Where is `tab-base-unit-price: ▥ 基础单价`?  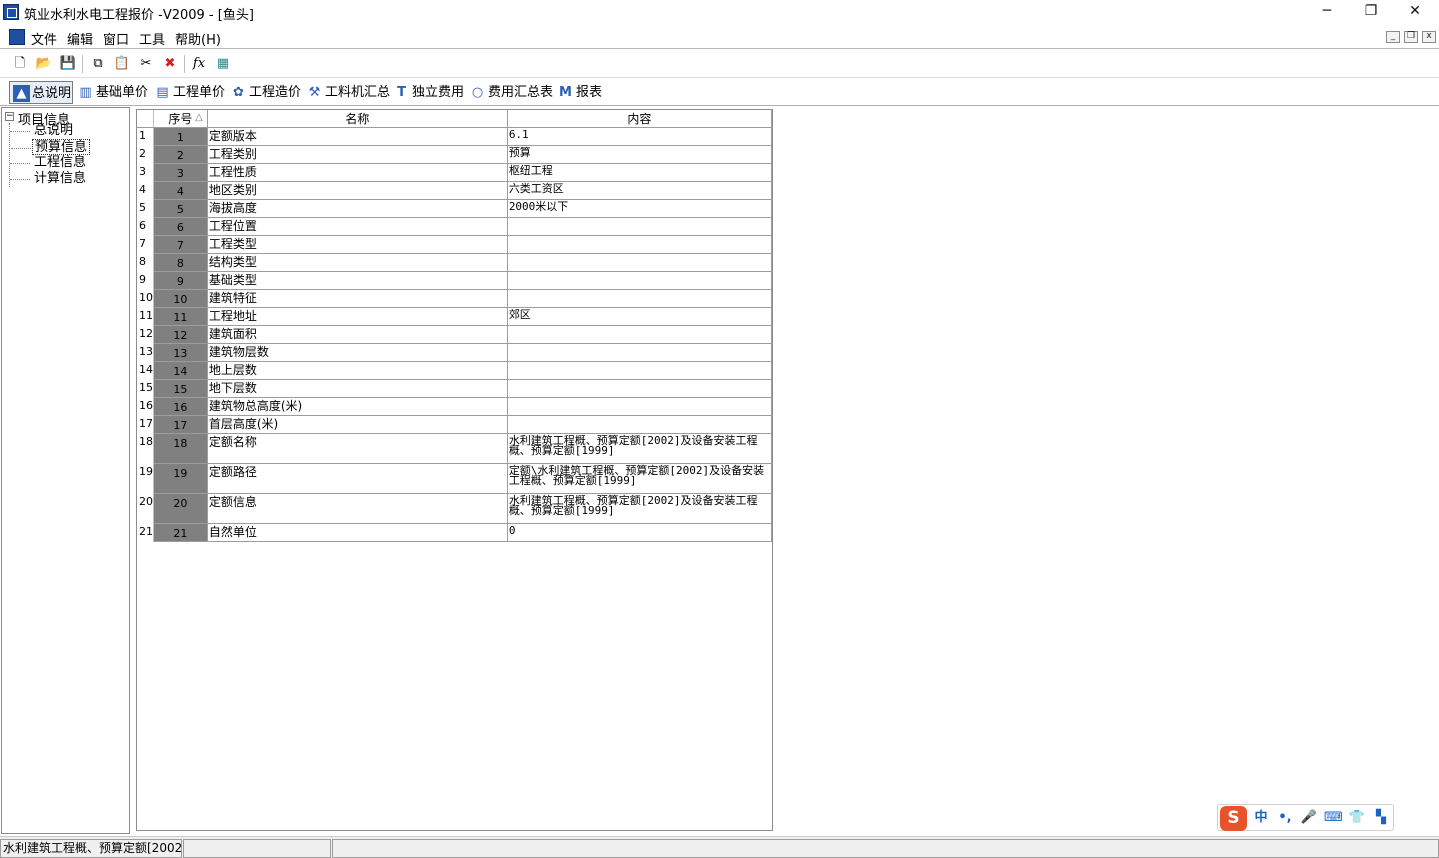
tab-base-unit-price: ▥ 基础单价 is located at coordinates (112, 92).